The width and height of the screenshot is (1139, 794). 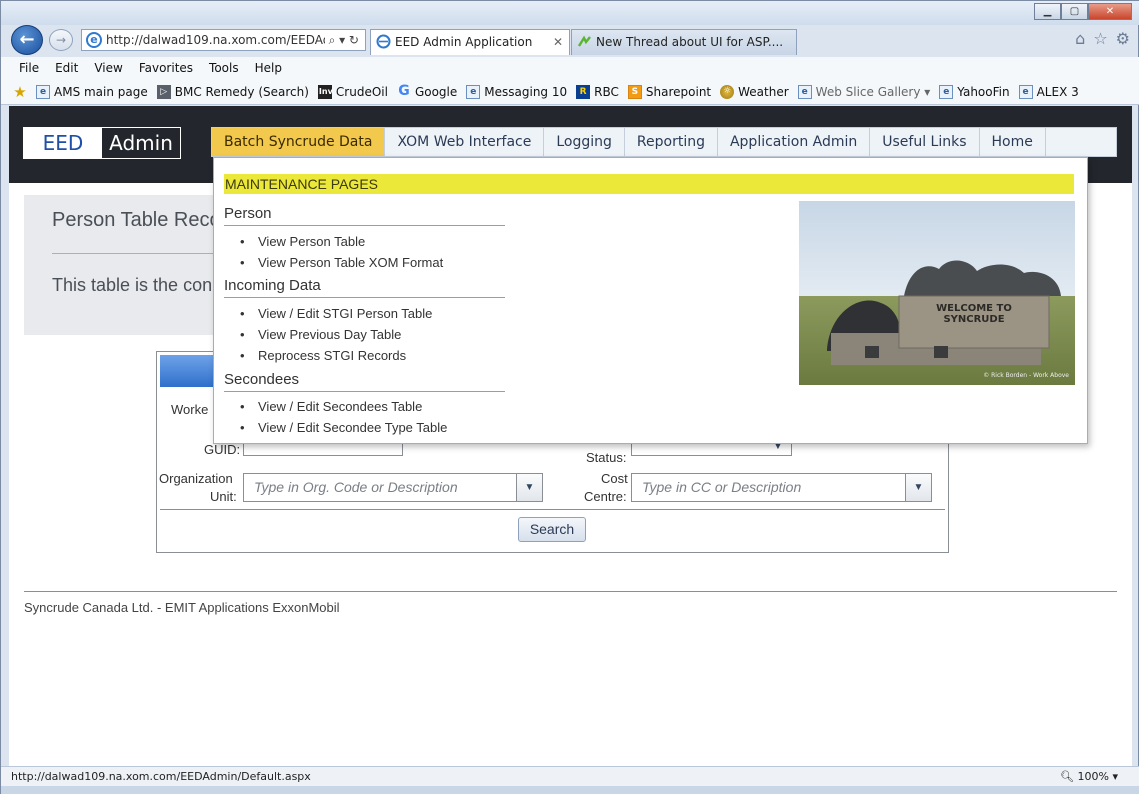 I want to click on org-placeholder: Type in Org. Code or Description, so click(x=356, y=487).